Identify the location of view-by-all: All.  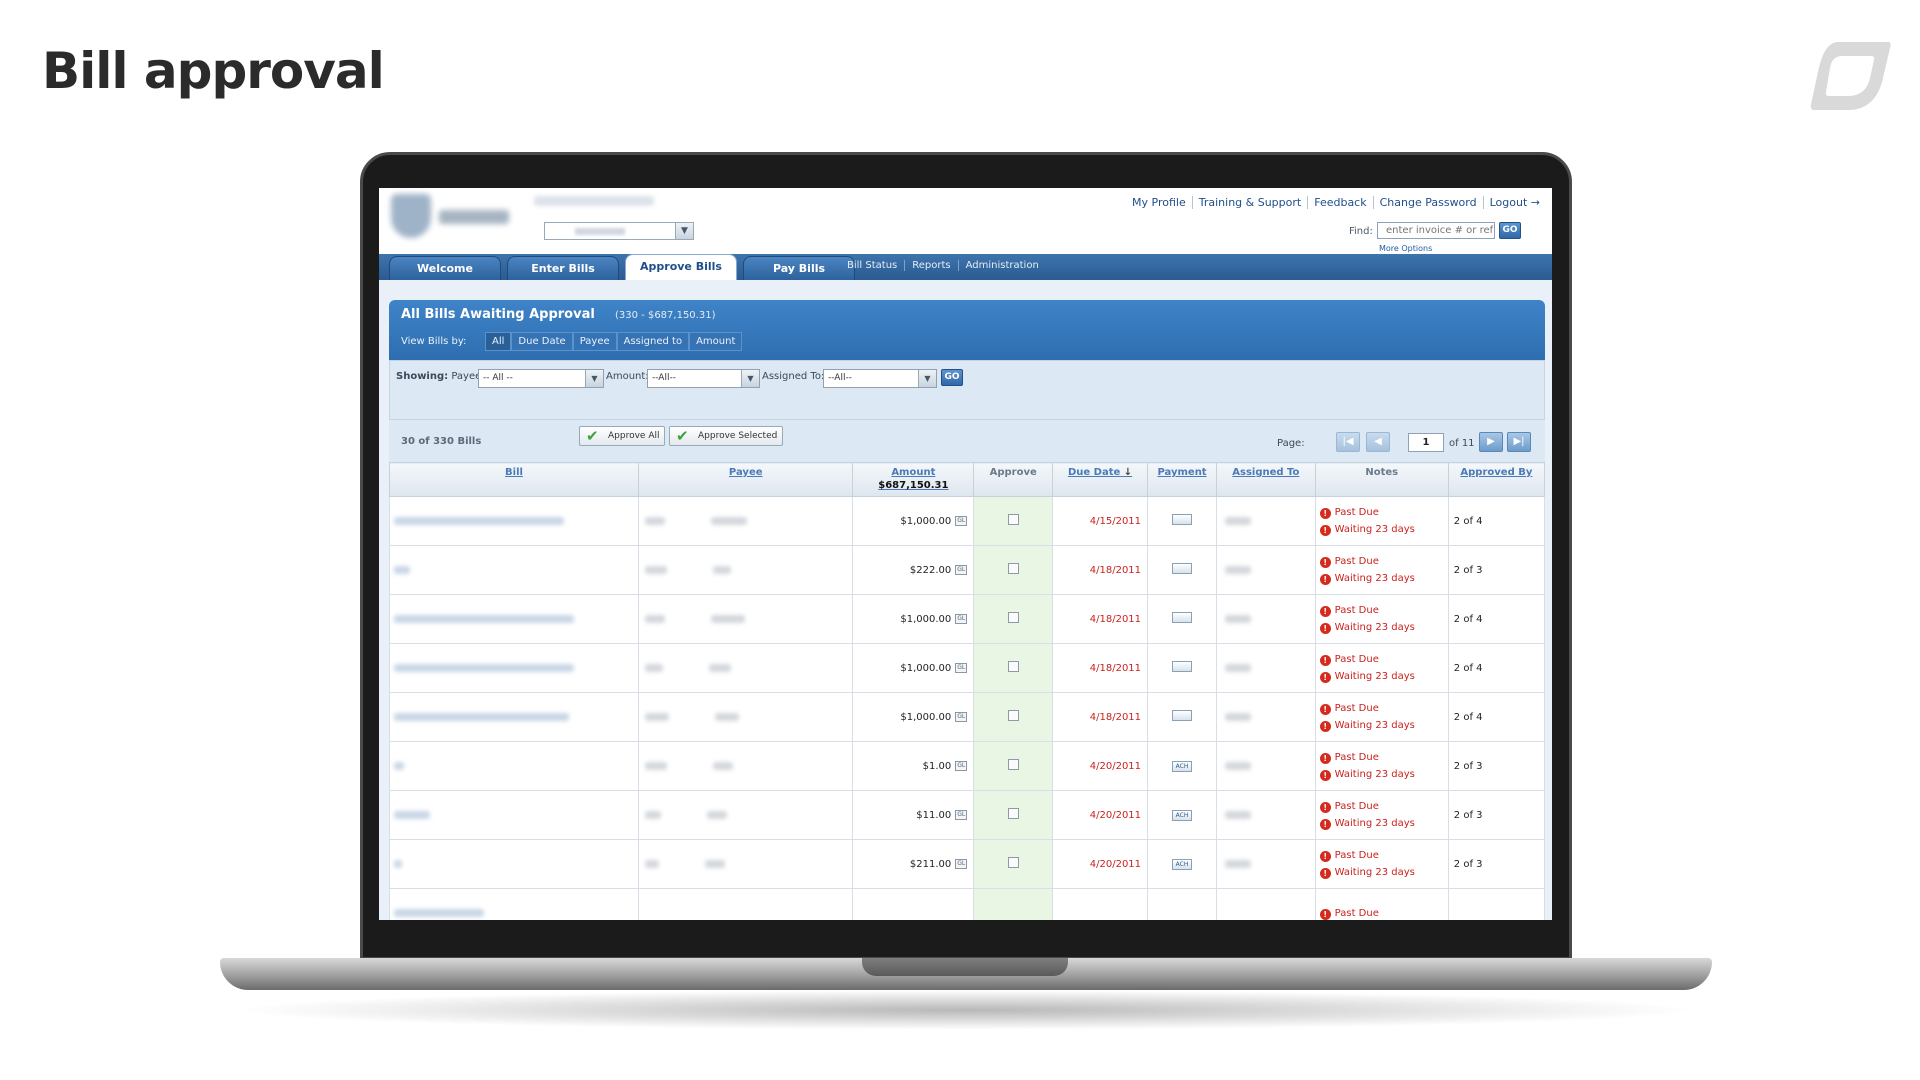
(498, 341).